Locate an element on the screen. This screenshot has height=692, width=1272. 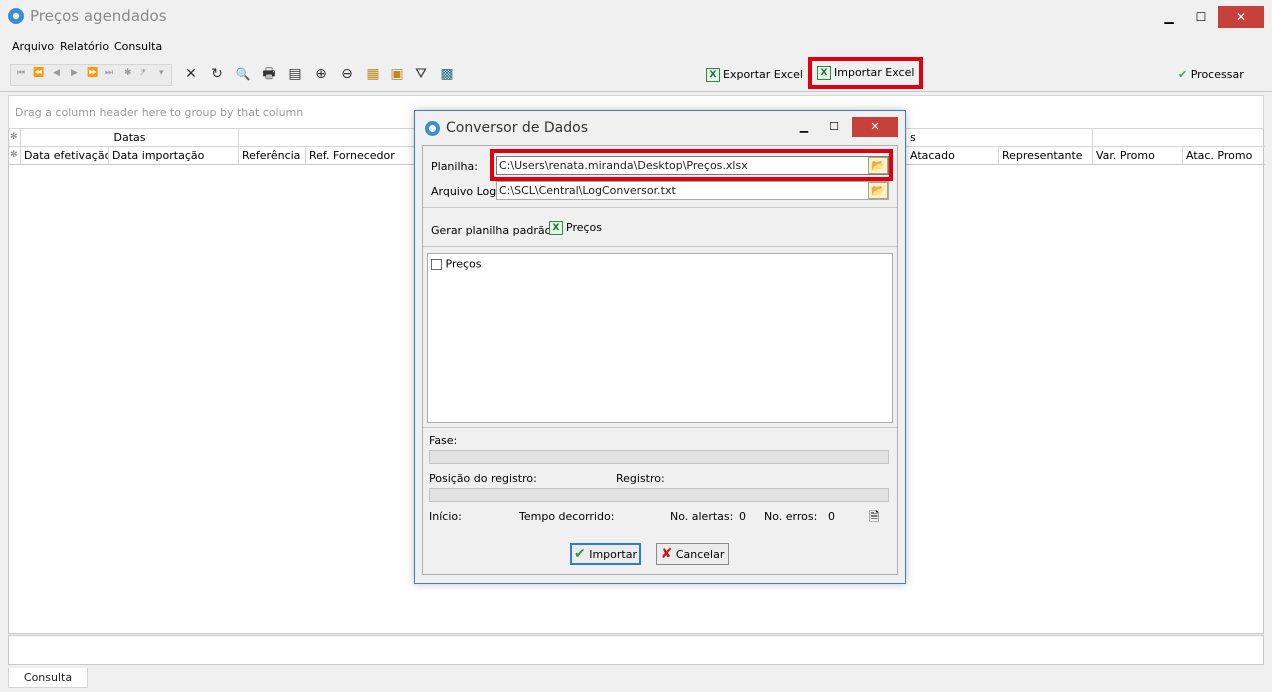
erros-label: No. erros: is located at coordinates (791, 516).